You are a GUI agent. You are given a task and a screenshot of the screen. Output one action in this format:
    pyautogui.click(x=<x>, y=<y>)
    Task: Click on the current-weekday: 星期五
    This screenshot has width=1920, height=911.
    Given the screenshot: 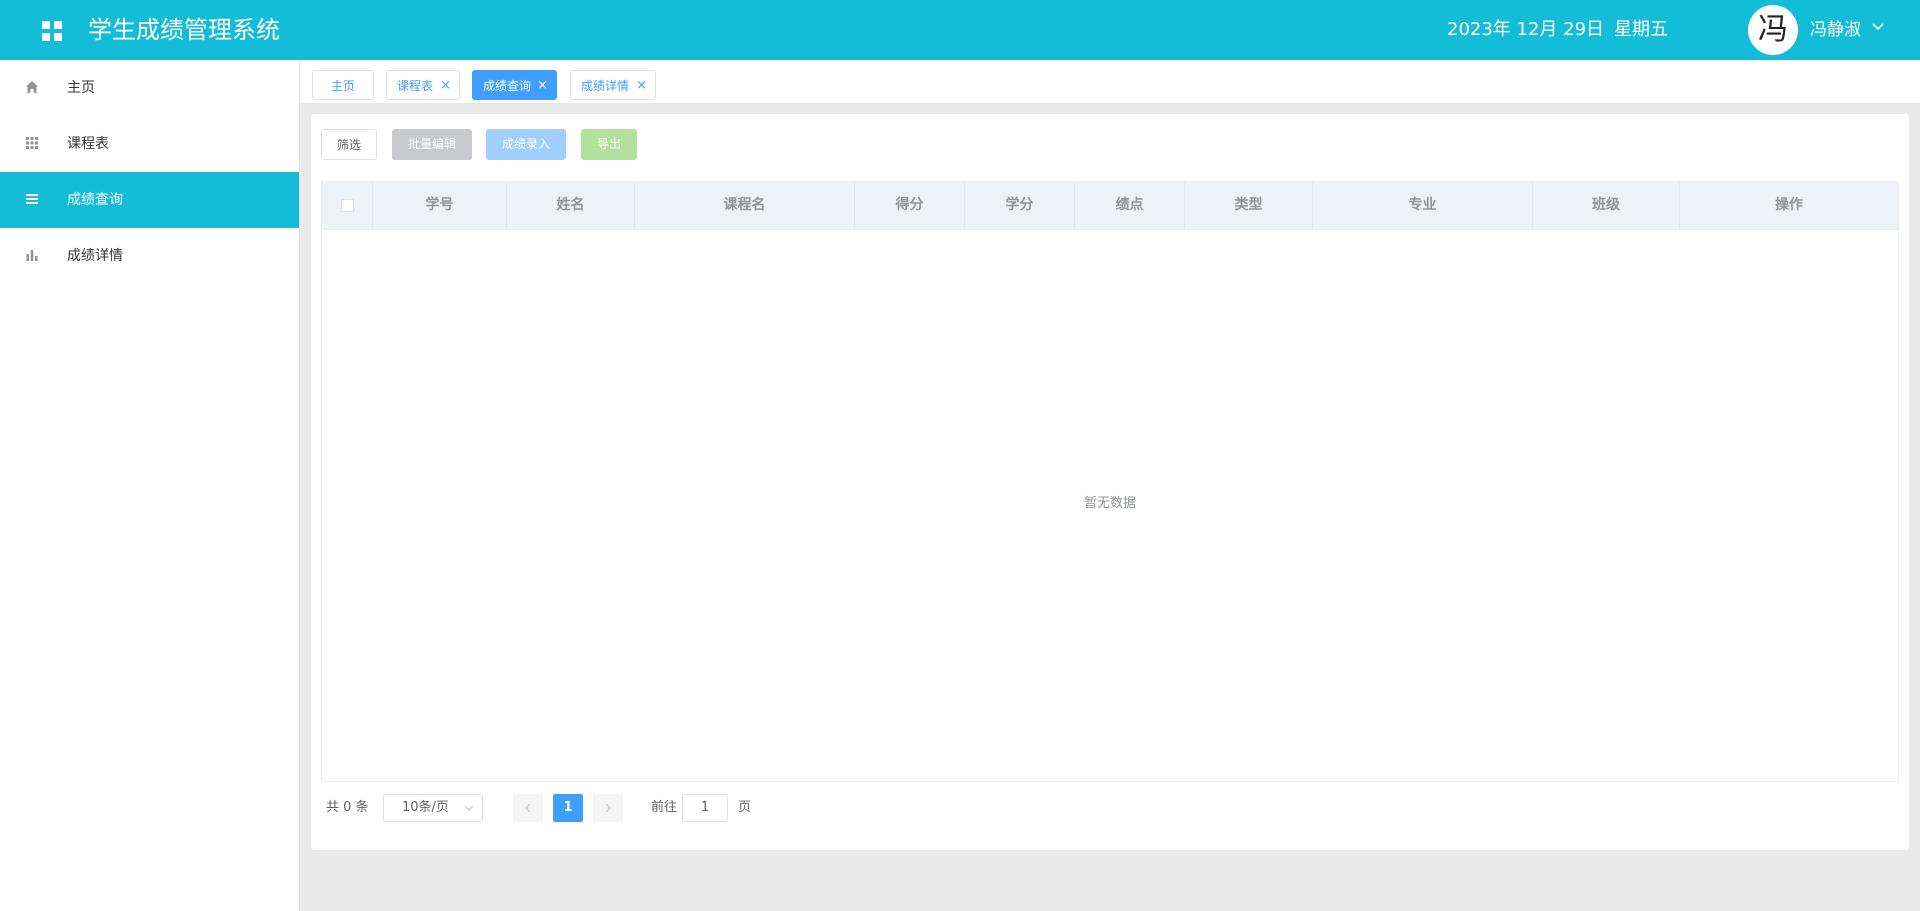 What is the action you would take?
    pyautogui.click(x=1641, y=29)
    